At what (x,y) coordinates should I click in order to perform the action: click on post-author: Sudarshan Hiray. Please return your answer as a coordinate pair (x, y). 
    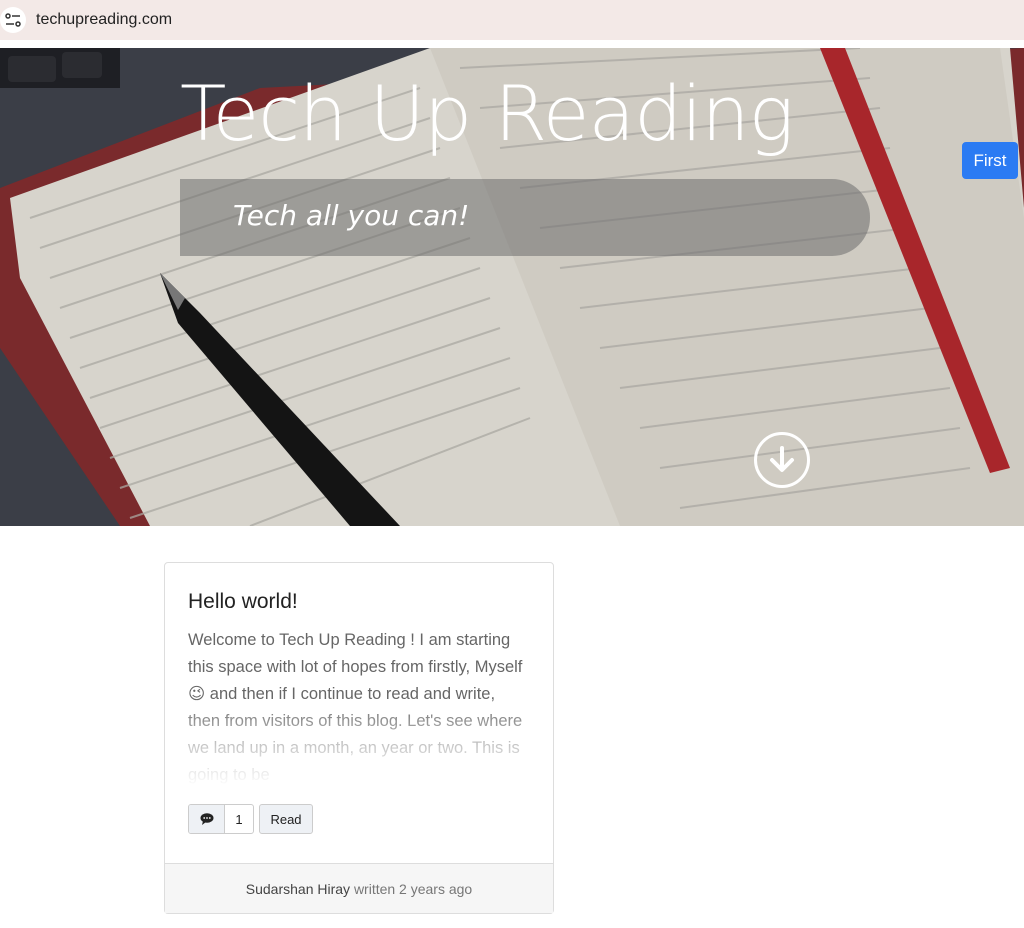
    Looking at the image, I should click on (298, 889).